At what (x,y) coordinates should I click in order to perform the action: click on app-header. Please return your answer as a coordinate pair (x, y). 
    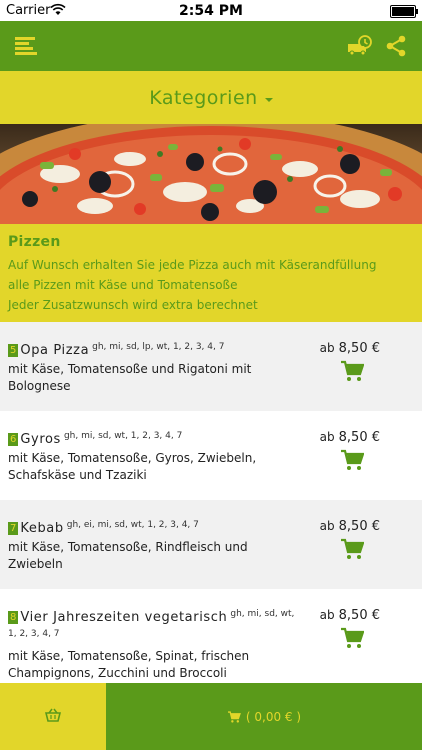
    Looking at the image, I should click on (211, 46).